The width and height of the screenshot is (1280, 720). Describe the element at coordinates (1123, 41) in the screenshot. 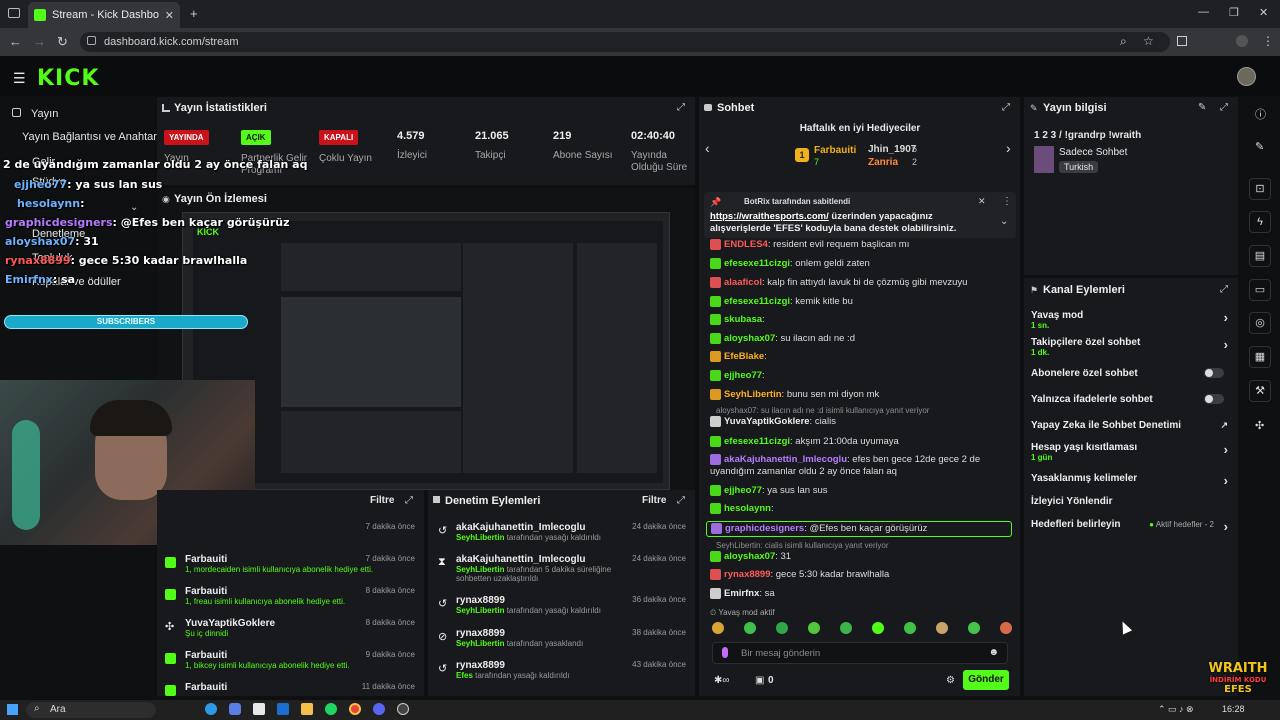

I see `zoom-icon: ⌕` at that location.